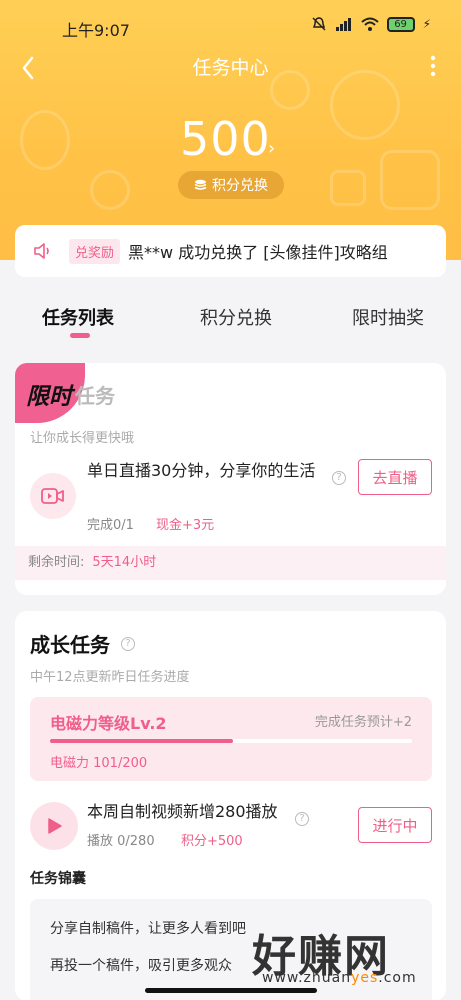 This screenshot has height=1000, width=461. I want to click on watermark-url: www.zhuanyes.com, so click(339, 978).